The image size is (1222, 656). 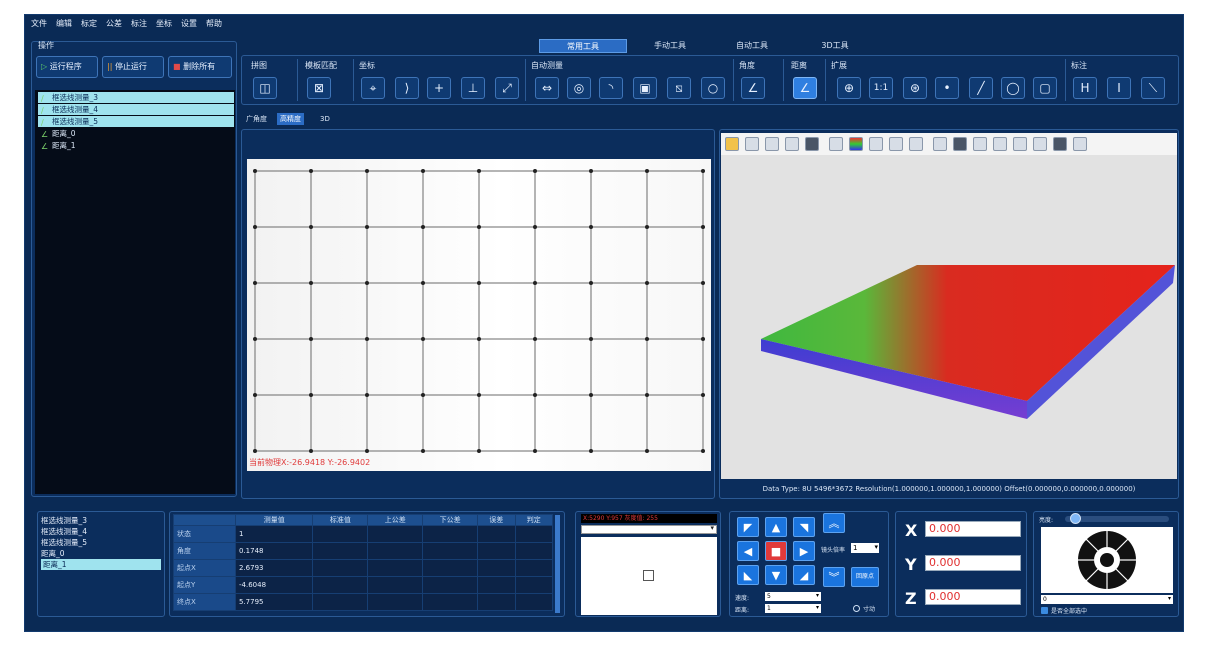 What do you see at coordinates (776, 551) in the screenshot?
I see `stop-icon: ■` at bounding box center [776, 551].